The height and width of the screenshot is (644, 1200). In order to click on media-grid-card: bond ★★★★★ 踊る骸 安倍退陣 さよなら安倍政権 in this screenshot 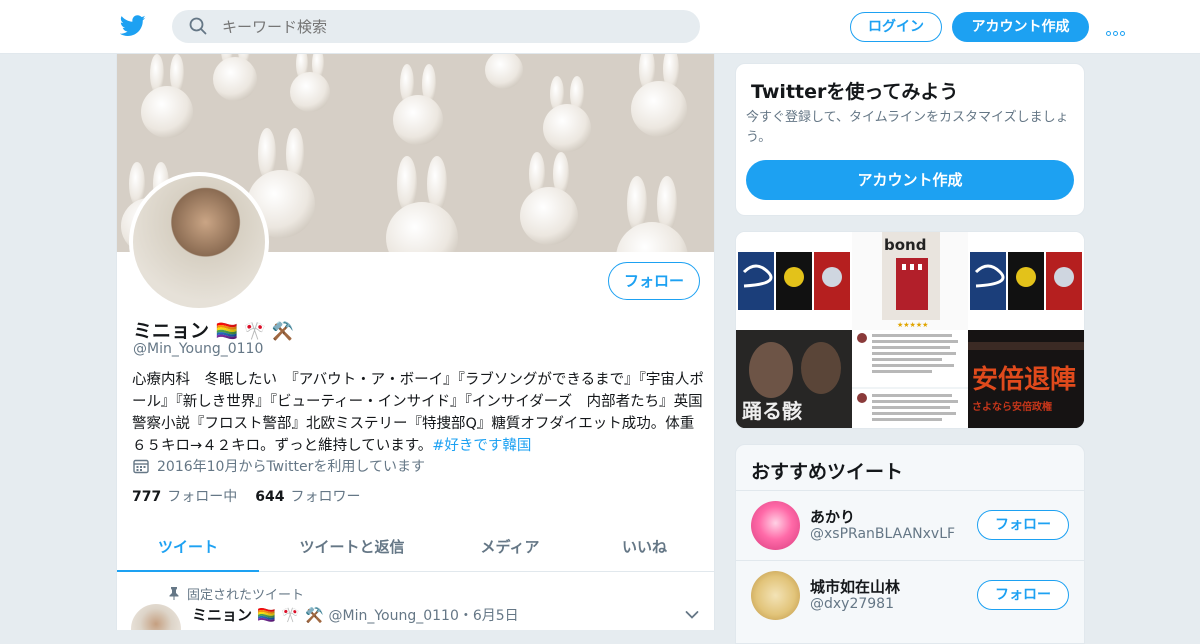, I will do `click(910, 330)`.